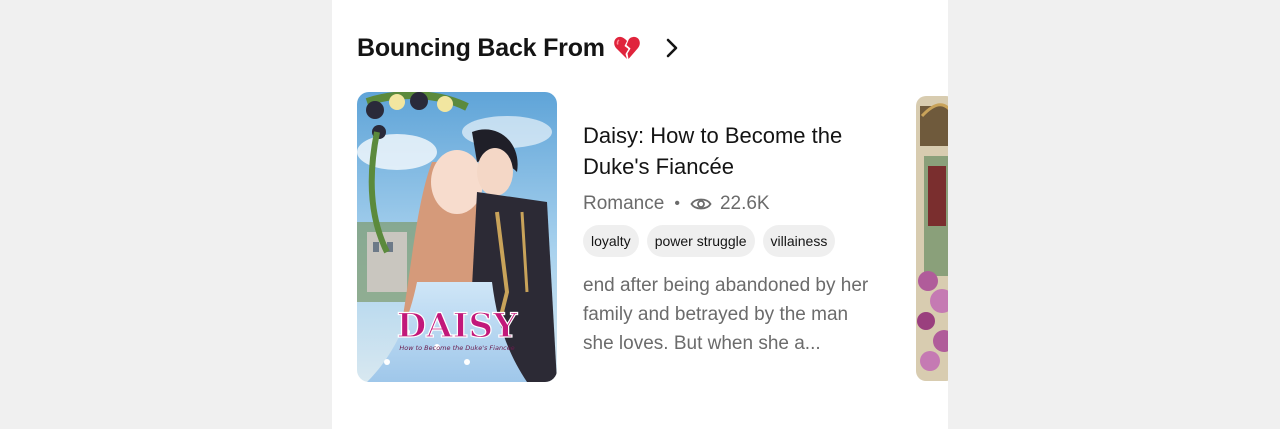 The width and height of the screenshot is (1280, 429). What do you see at coordinates (627, 48) in the screenshot?
I see `broken-heart-icon` at bounding box center [627, 48].